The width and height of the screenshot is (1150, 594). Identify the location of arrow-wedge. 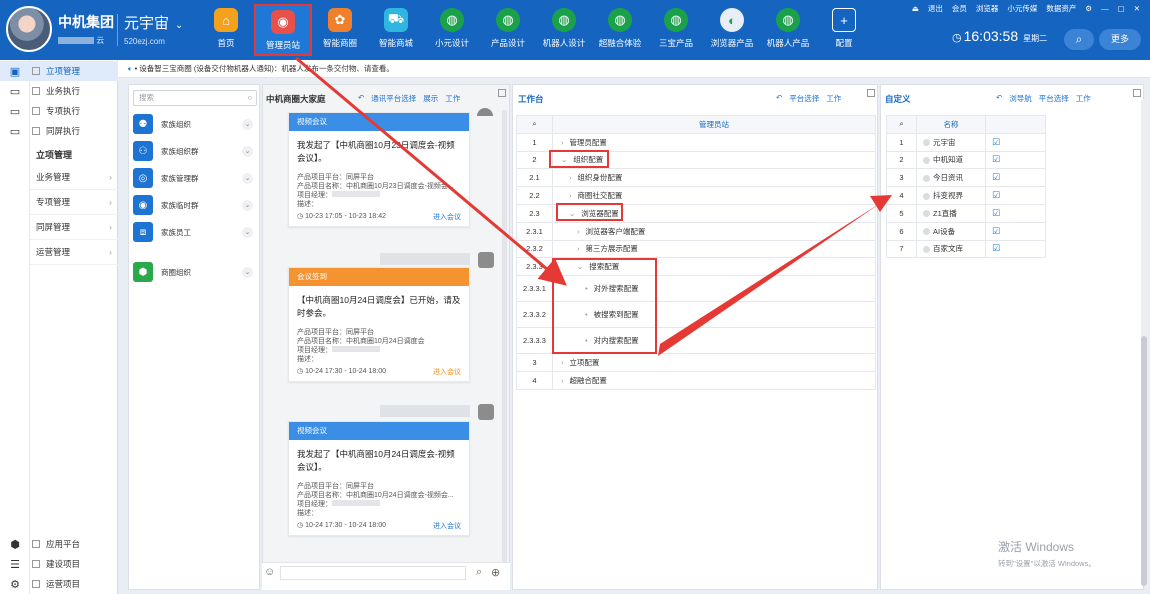
(770, 279).